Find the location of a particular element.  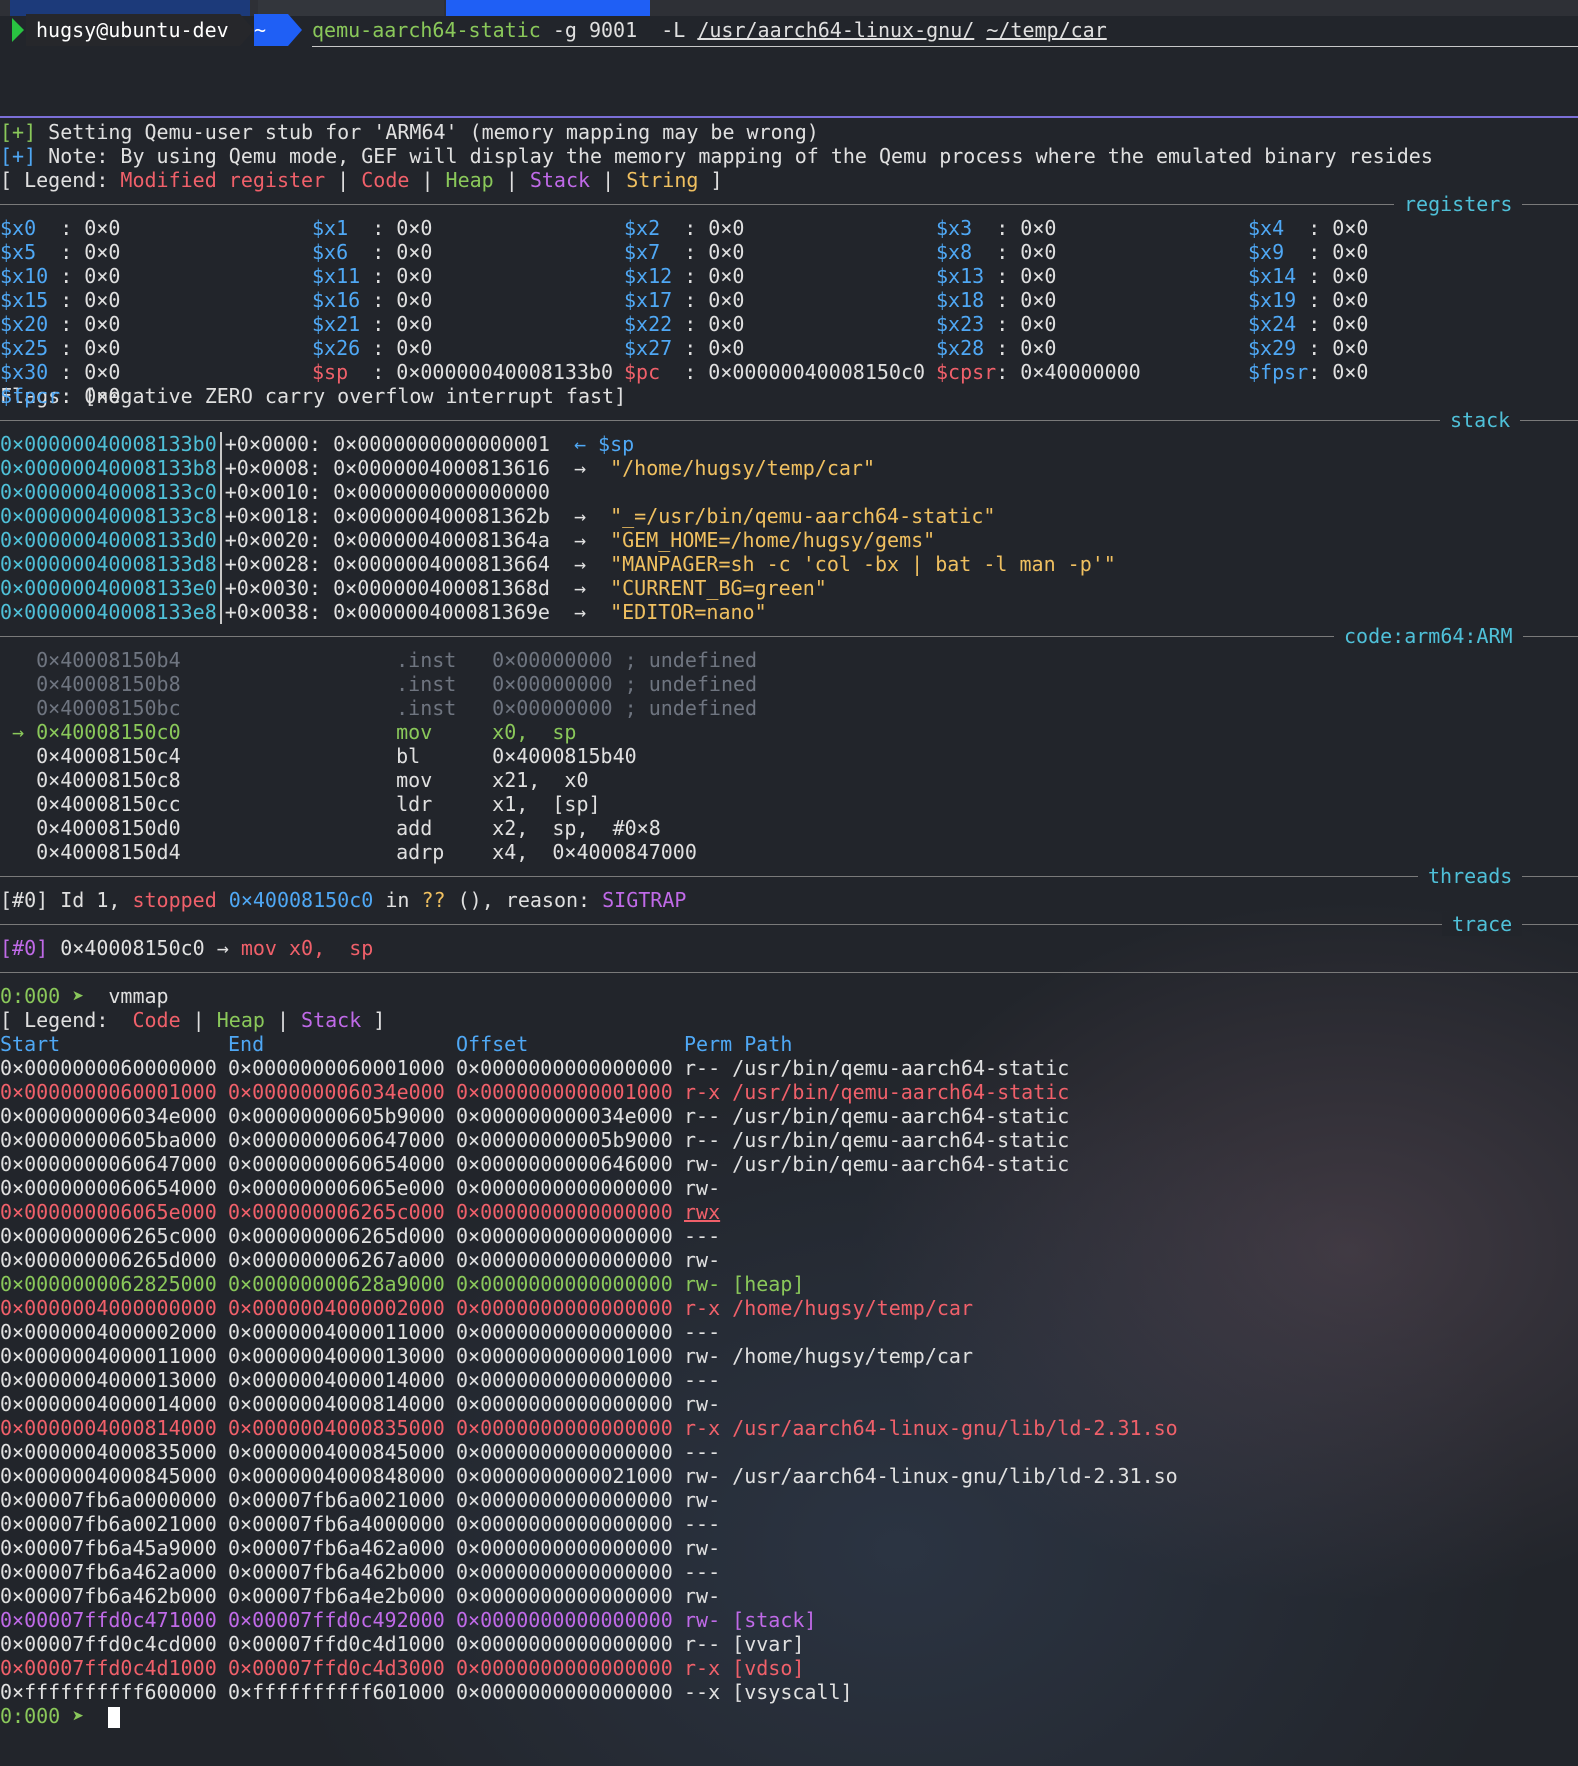

code-mnemonic: bl is located at coordinates (432, 756).